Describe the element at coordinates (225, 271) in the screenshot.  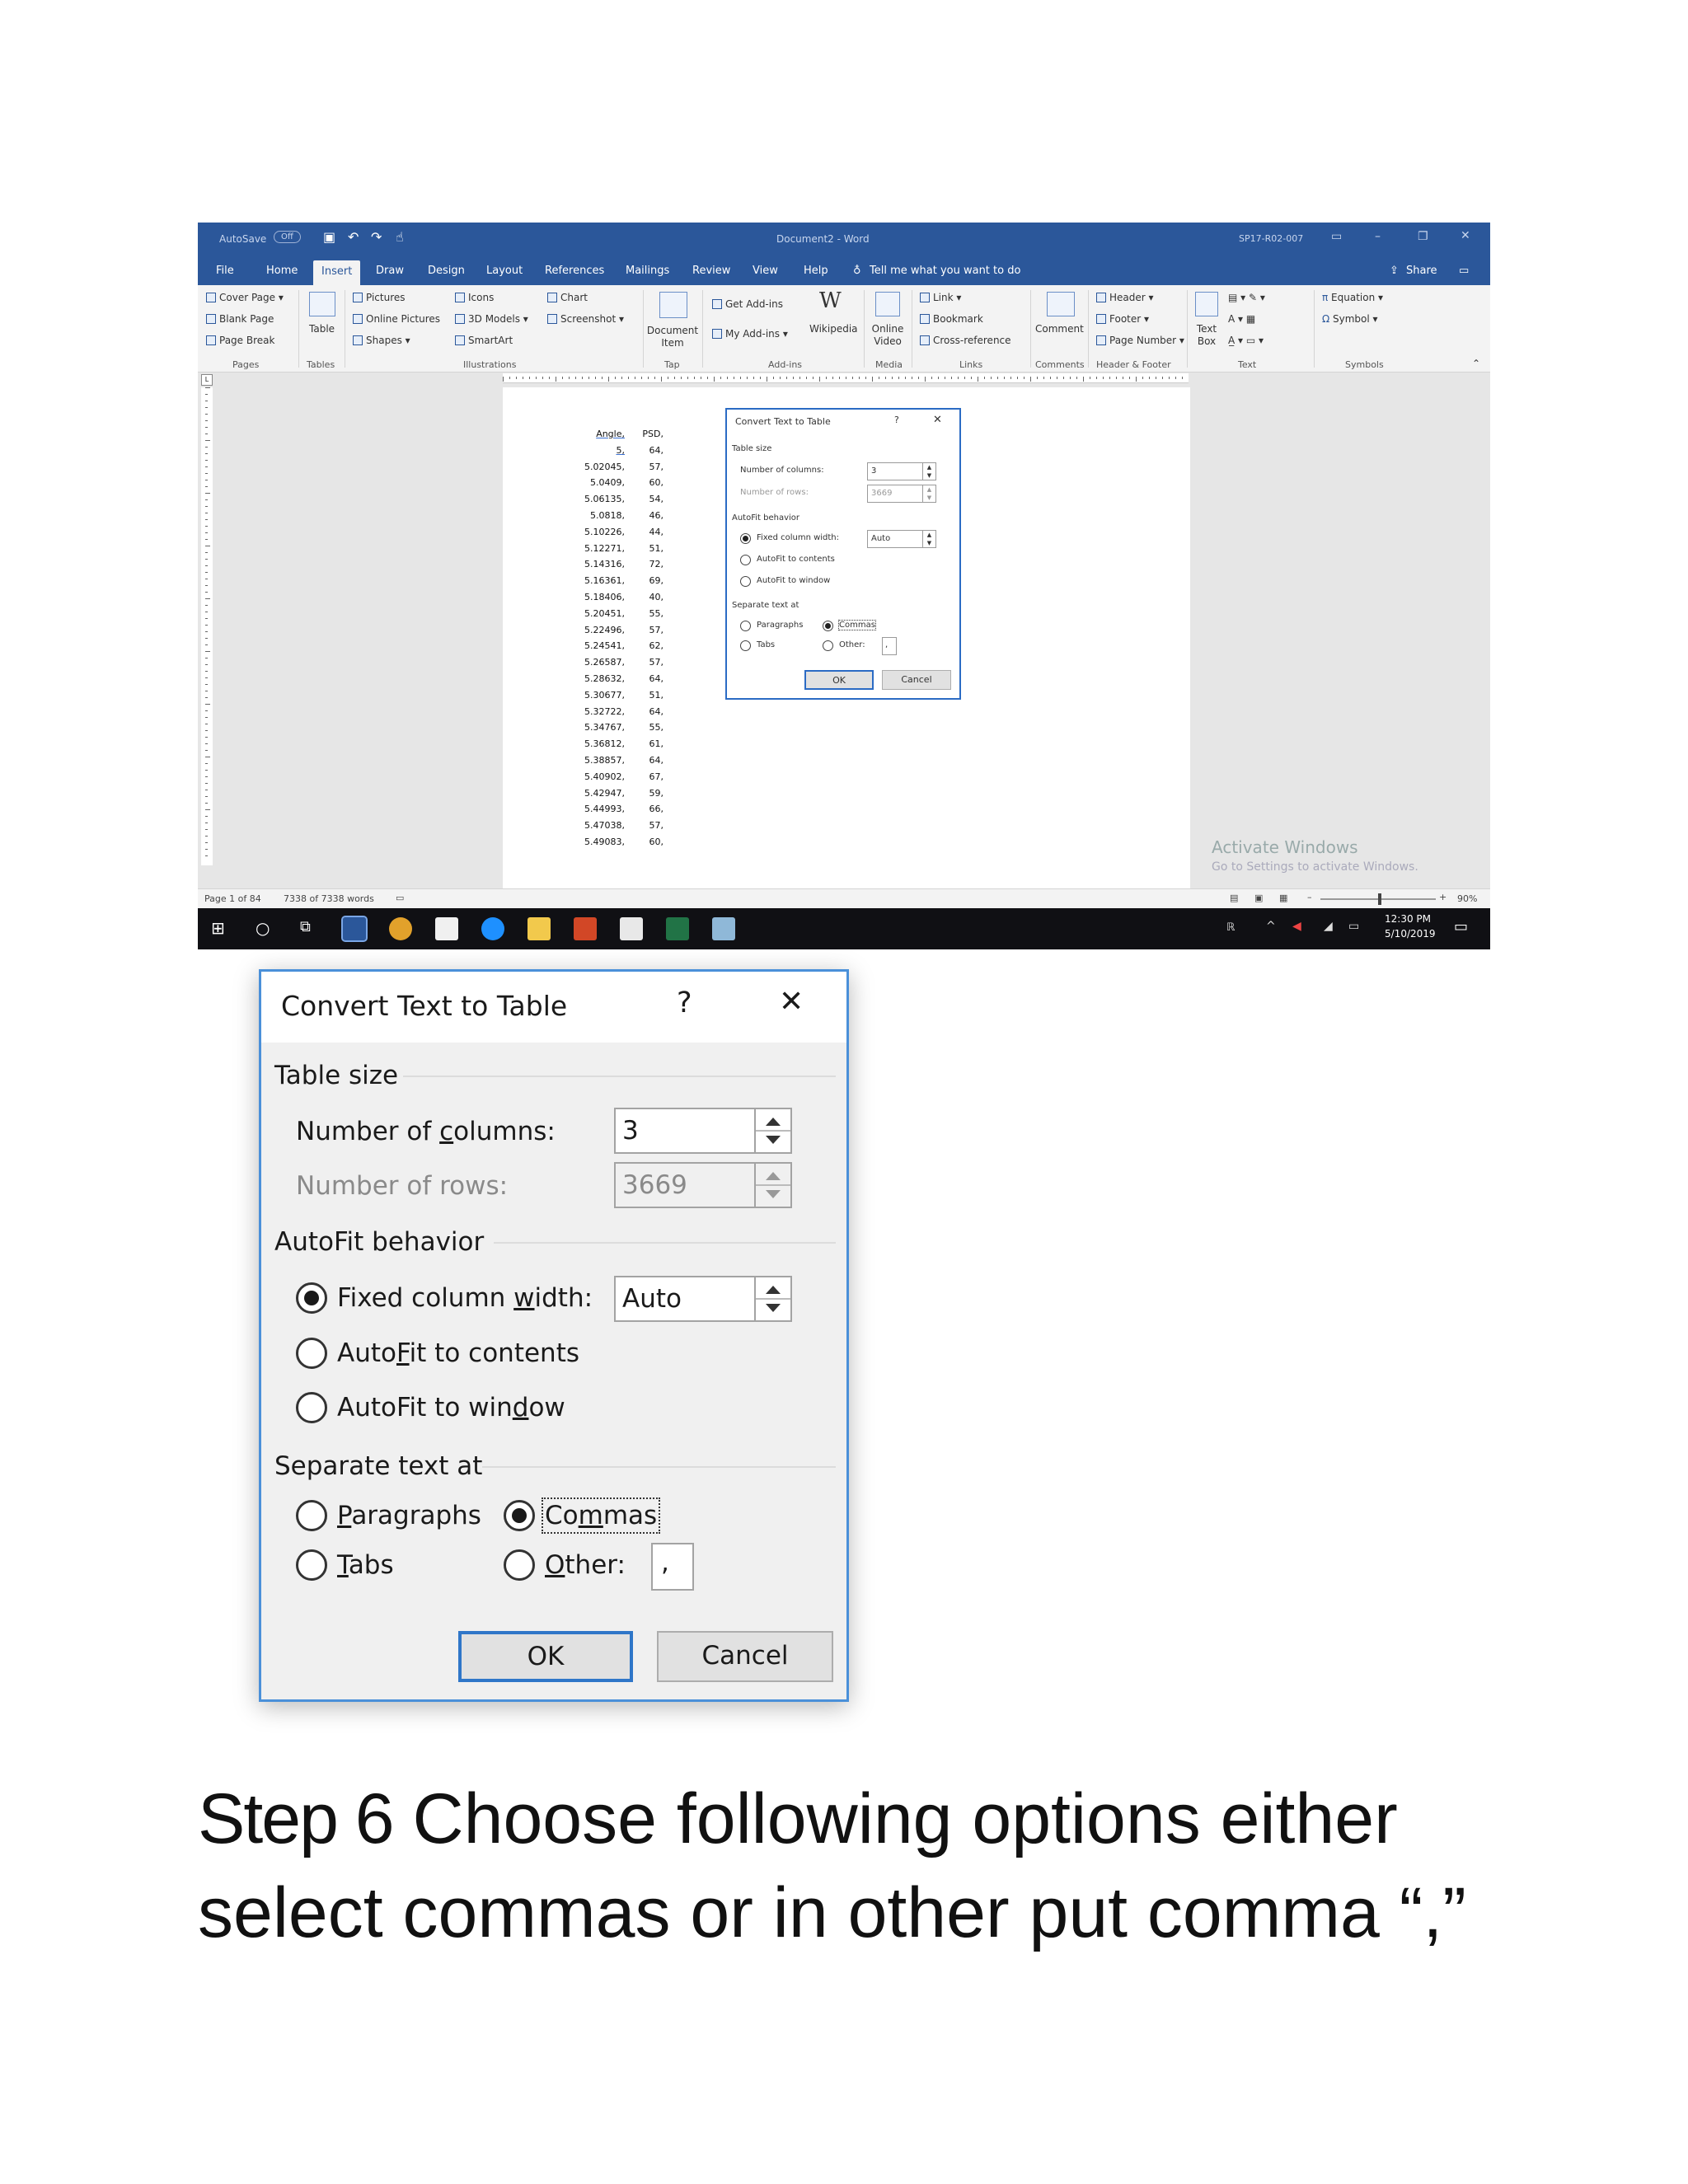
I see `tab-file: File` at that location.